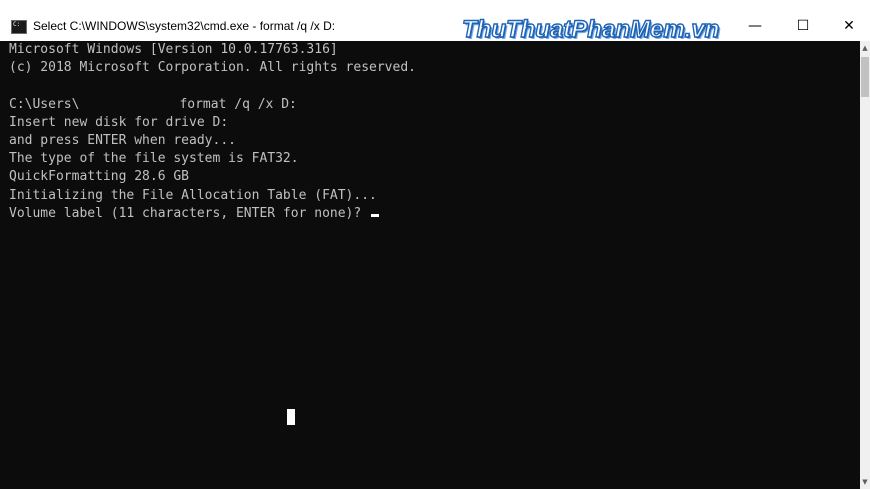 Image resolution: width=870 pixels, height=489 pixels. What do you see at coordinates (865, 265) in the screenshot?
I see `vertical-scrollbar: ▲ ▼` at bounding box center [865, 265].